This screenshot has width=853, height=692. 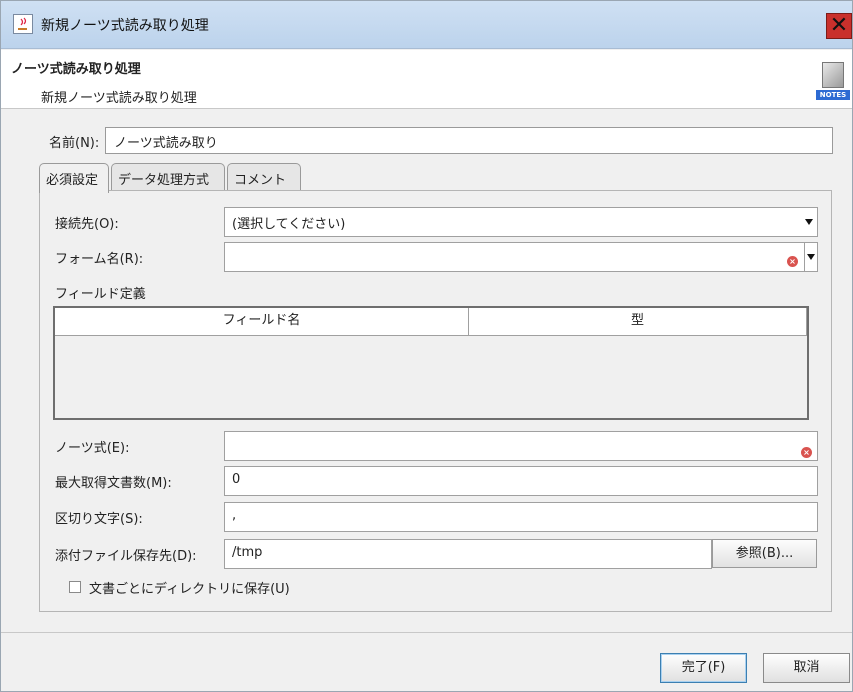 What do you see at coordinates (521, 481) in the screenshot?
I see `max-docs-input: 0` at bounding box center [521, 481].